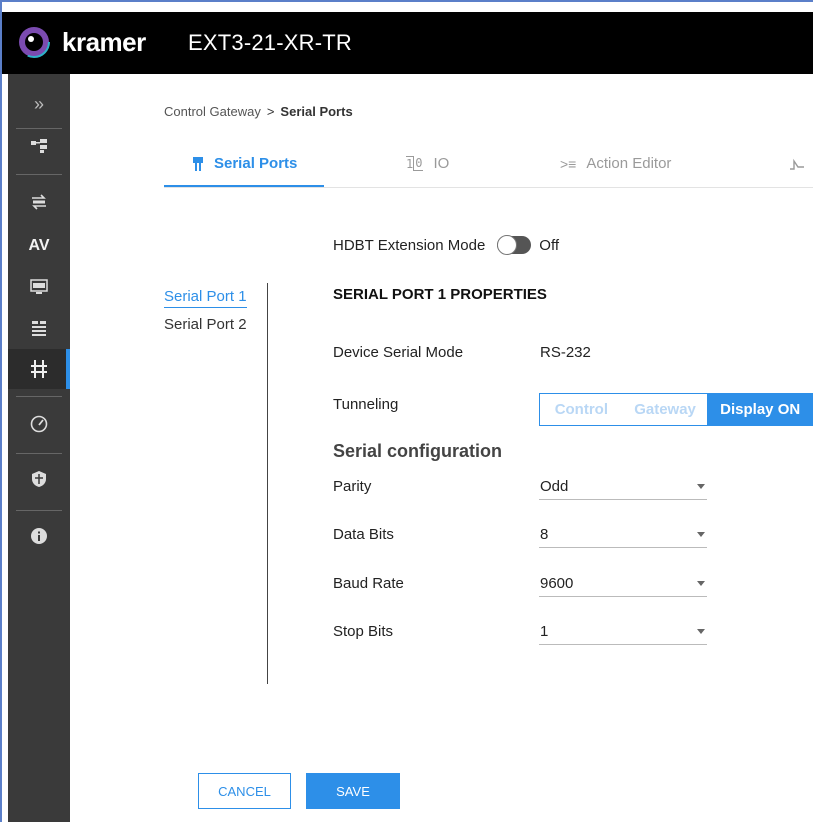  I want to click on auto-switch-icon, so click(39, 202).